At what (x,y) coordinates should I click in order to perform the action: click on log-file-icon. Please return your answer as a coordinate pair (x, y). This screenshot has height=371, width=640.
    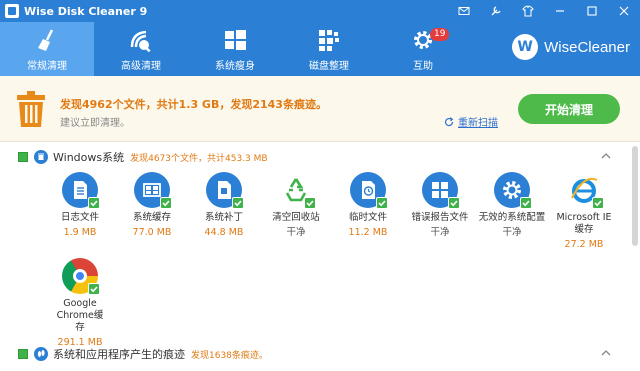
    Looking at the image, I should click on (81, 190).